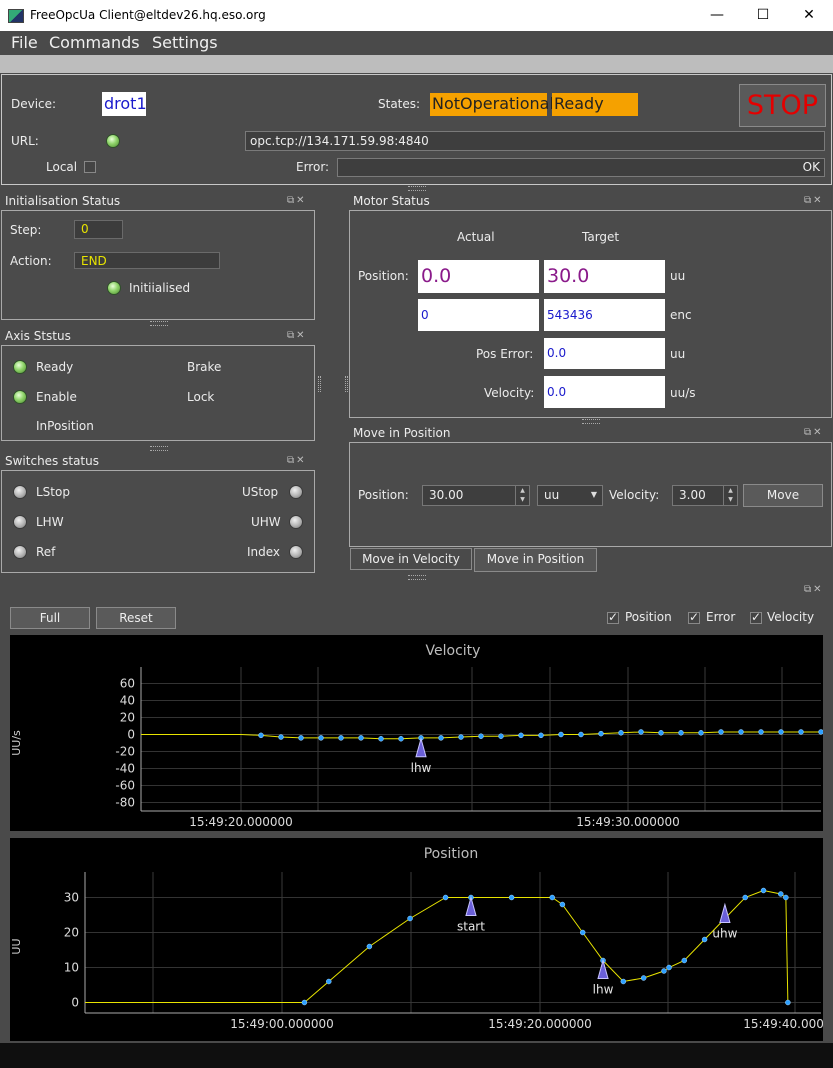 The image size is (833, 1068). What do you see at coordinates (505, 354) in the screenshot?
I see `pos-error-label: Pos Error:` at bounding box center [505, 354].